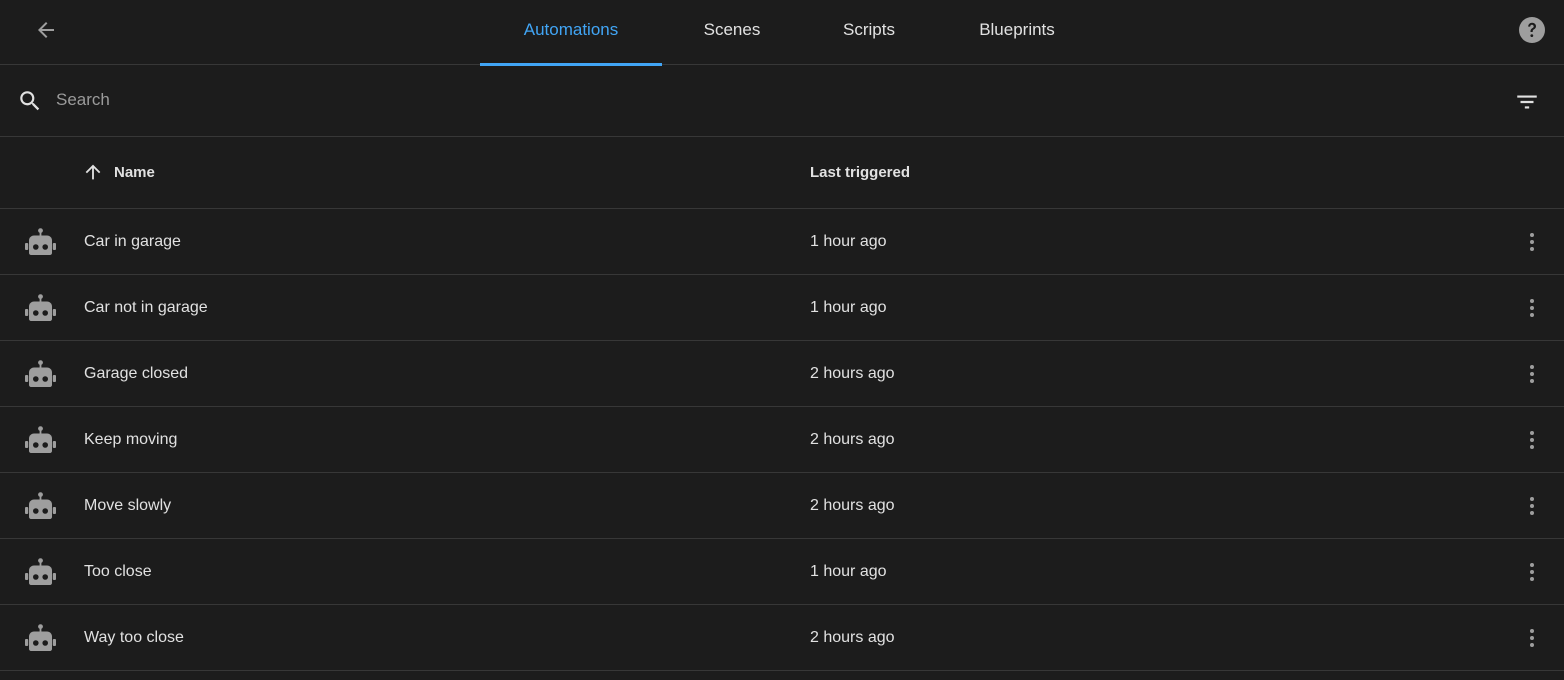 This screenshot has height=680, width=1564. I want to click on column-header-last-triggered: Last triggered, so click(860, 172).